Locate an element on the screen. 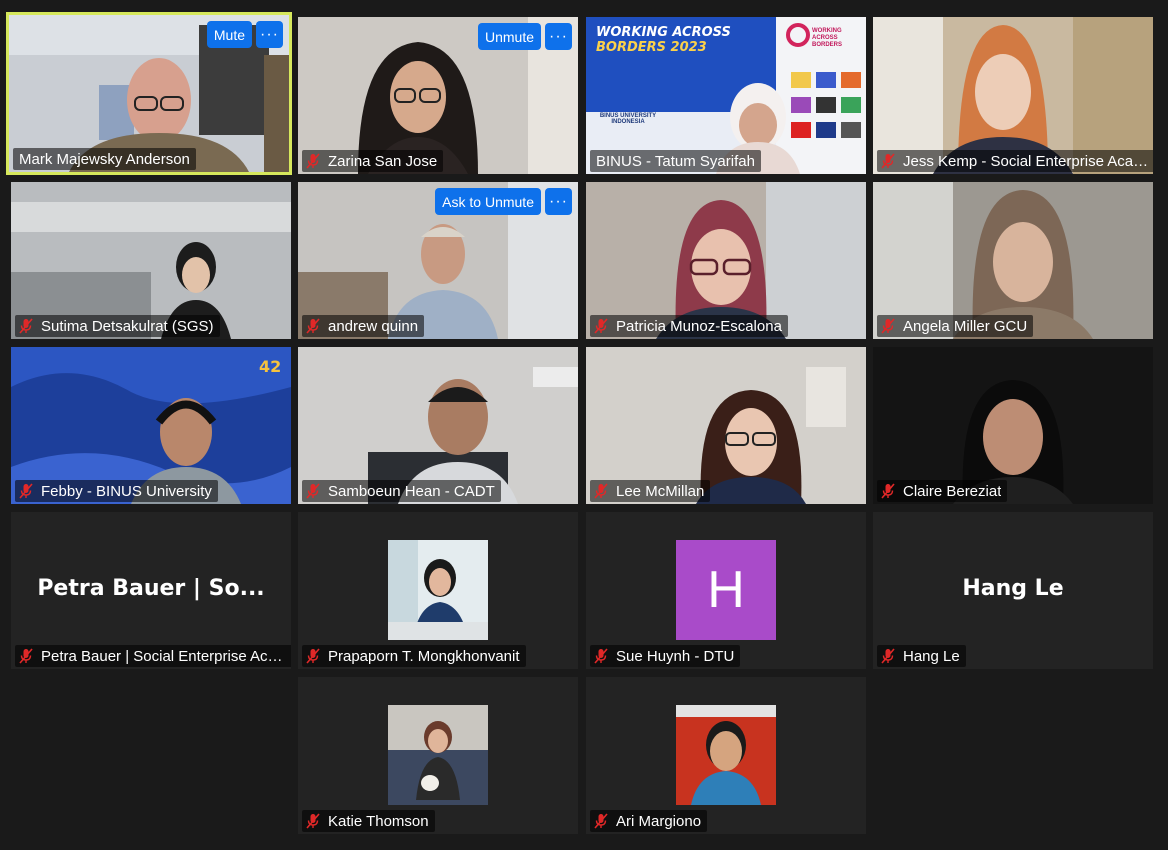 Image resolution: width=1168 pixels, height=850 pixels. svg-text: 42 is located at coordinates (270, 366).